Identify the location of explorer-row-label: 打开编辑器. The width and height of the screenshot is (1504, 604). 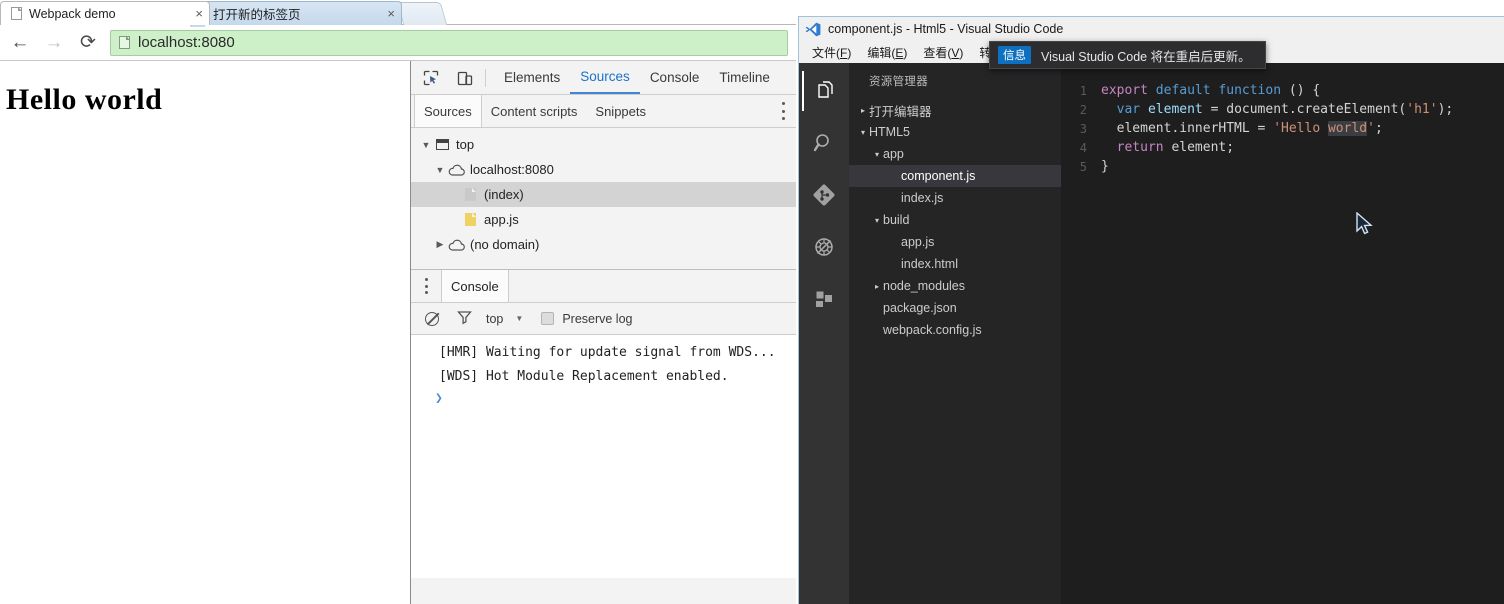
(900, 111).